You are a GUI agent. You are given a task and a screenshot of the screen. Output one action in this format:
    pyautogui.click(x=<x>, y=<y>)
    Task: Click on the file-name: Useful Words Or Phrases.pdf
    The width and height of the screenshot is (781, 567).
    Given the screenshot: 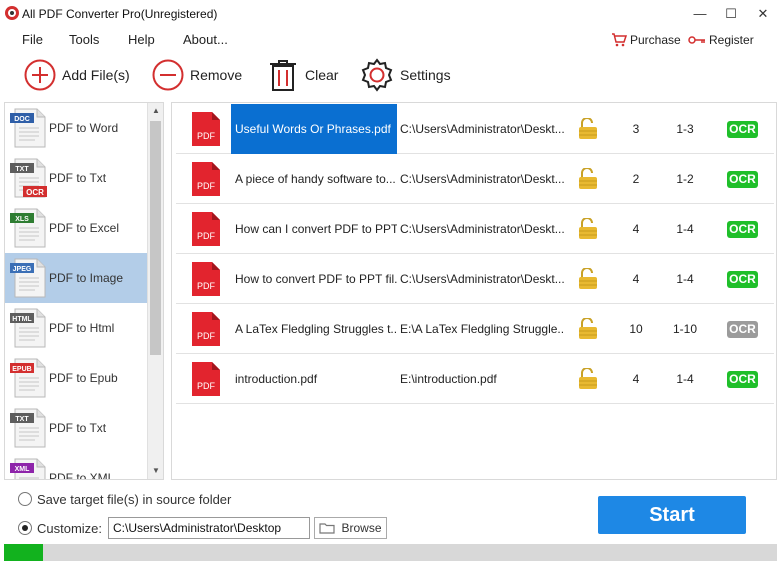 What is the action you would take?
    pyautogui.click(x=314, y=129)
    